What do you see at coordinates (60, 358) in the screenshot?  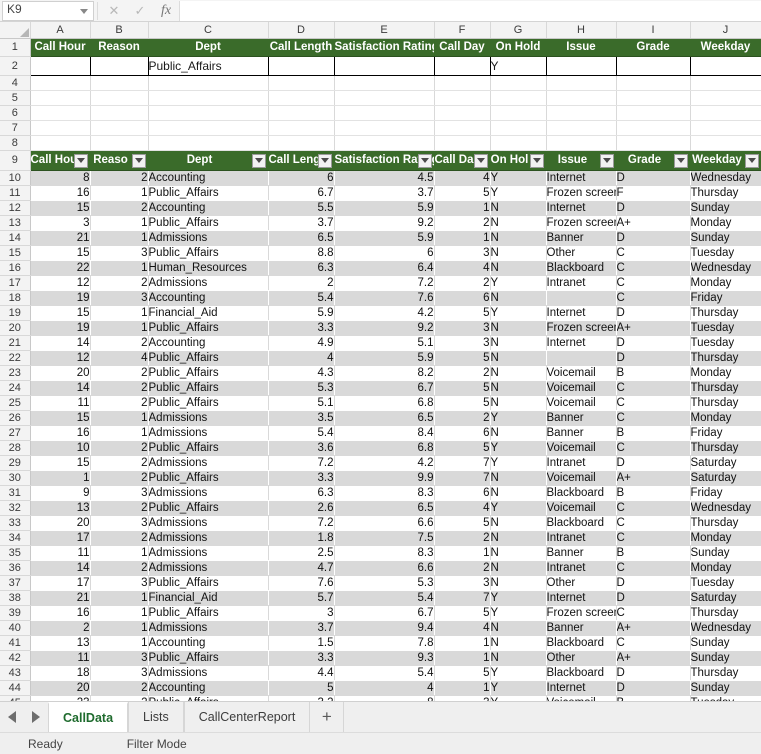 I see `table-cell: 12` at bounding box center [60, 358].